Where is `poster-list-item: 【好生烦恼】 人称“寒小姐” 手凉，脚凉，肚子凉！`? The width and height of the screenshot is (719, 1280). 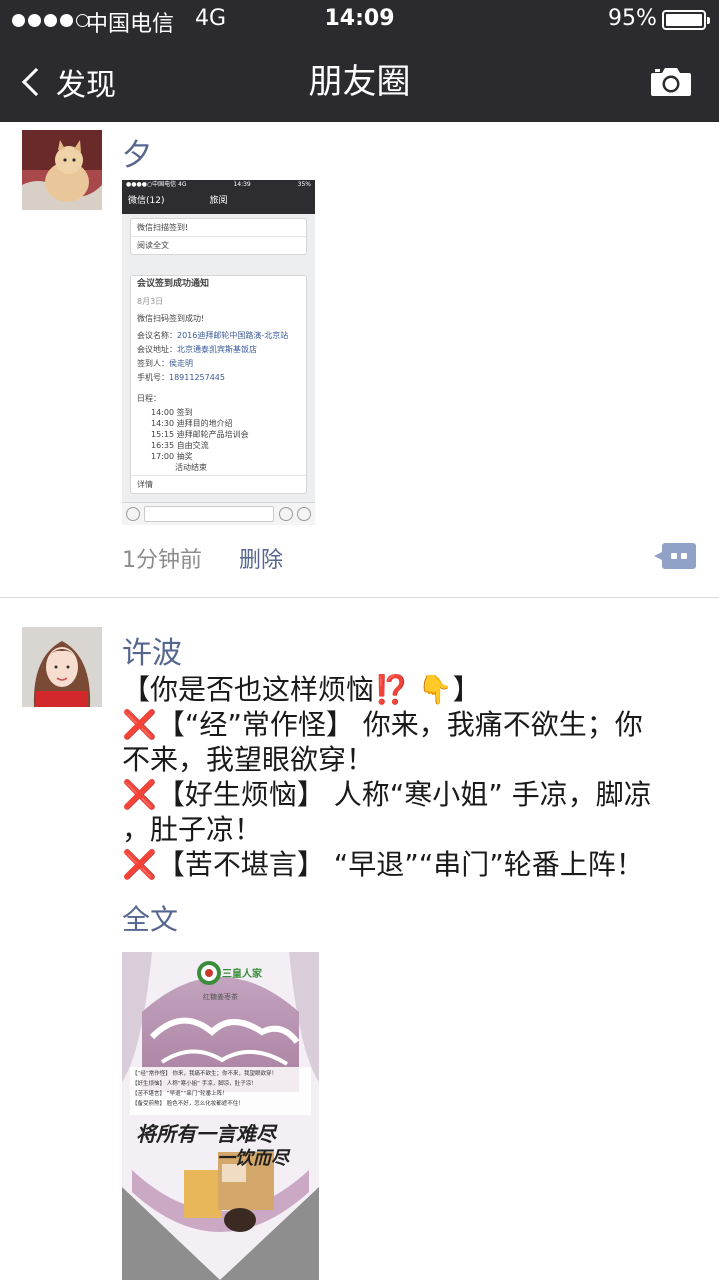
poster-list-item: 【好生烦恼】 人称“寒小姐” 手凉，脚凉，肚子凉！ is located at coordinates (194, 1084).